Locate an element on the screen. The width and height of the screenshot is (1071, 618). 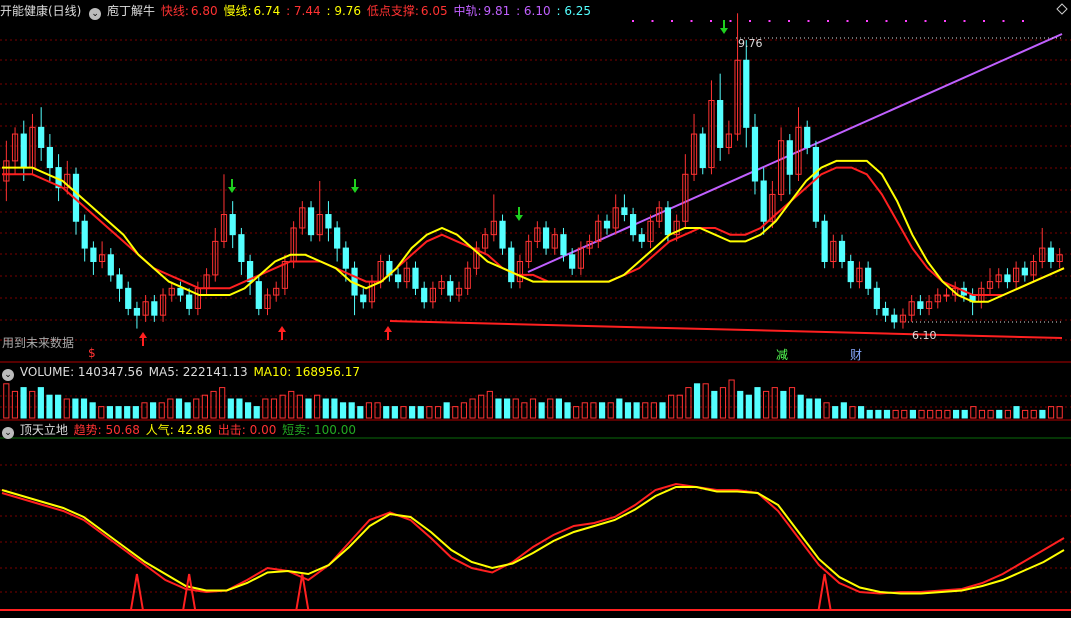
settings-icon: ⌄ is located at coordinates (95, 14).